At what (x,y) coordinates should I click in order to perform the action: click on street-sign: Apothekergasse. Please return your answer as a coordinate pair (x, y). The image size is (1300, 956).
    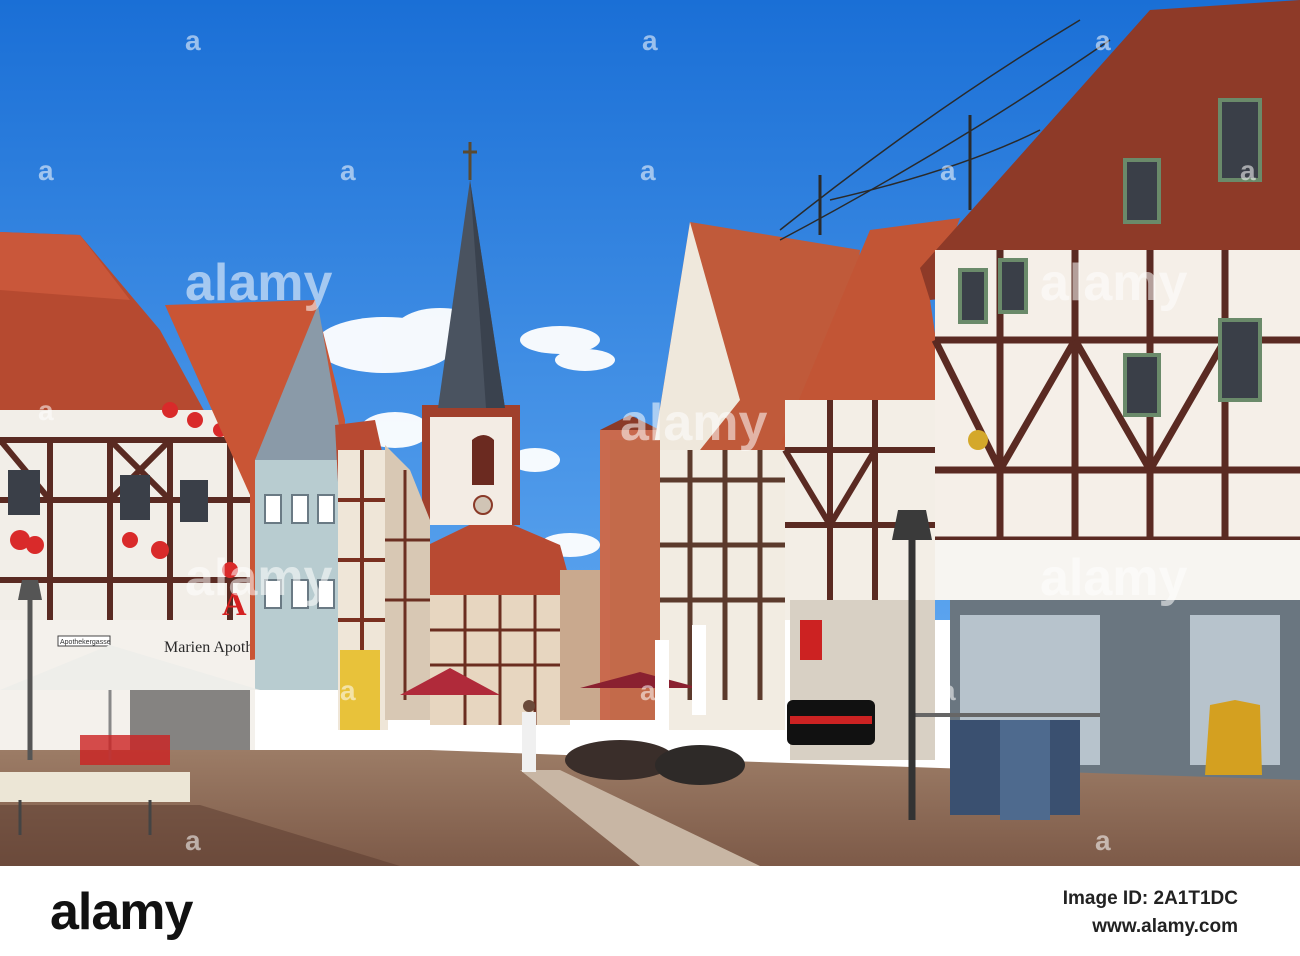
    Looking at the image, I should click on (85, 642).